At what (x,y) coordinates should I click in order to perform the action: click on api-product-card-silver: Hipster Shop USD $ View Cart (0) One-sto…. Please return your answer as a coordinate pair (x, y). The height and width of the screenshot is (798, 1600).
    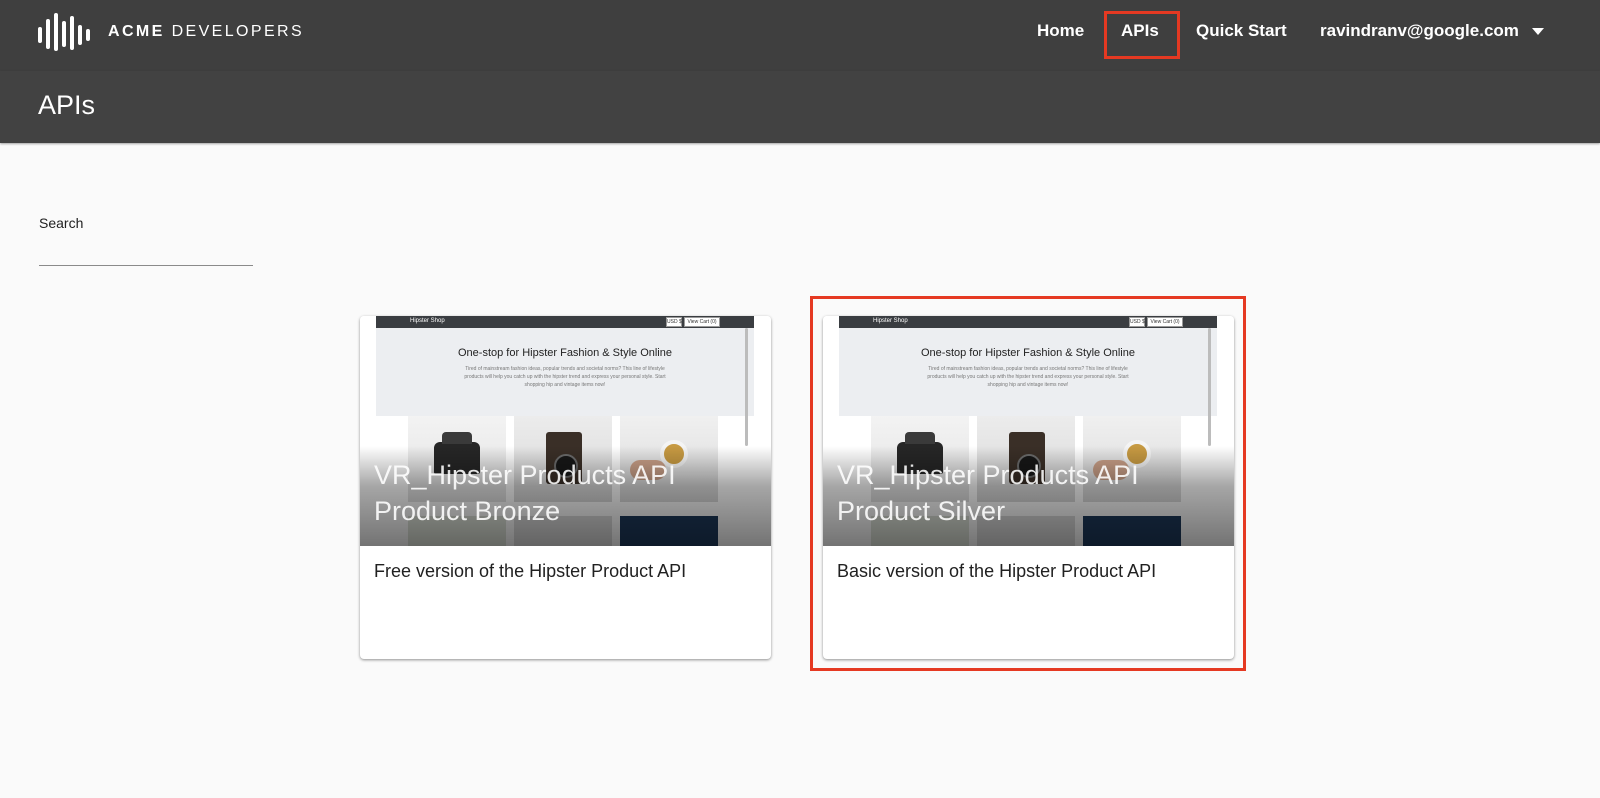
    Looking at the image, I should click on (1028, 487).